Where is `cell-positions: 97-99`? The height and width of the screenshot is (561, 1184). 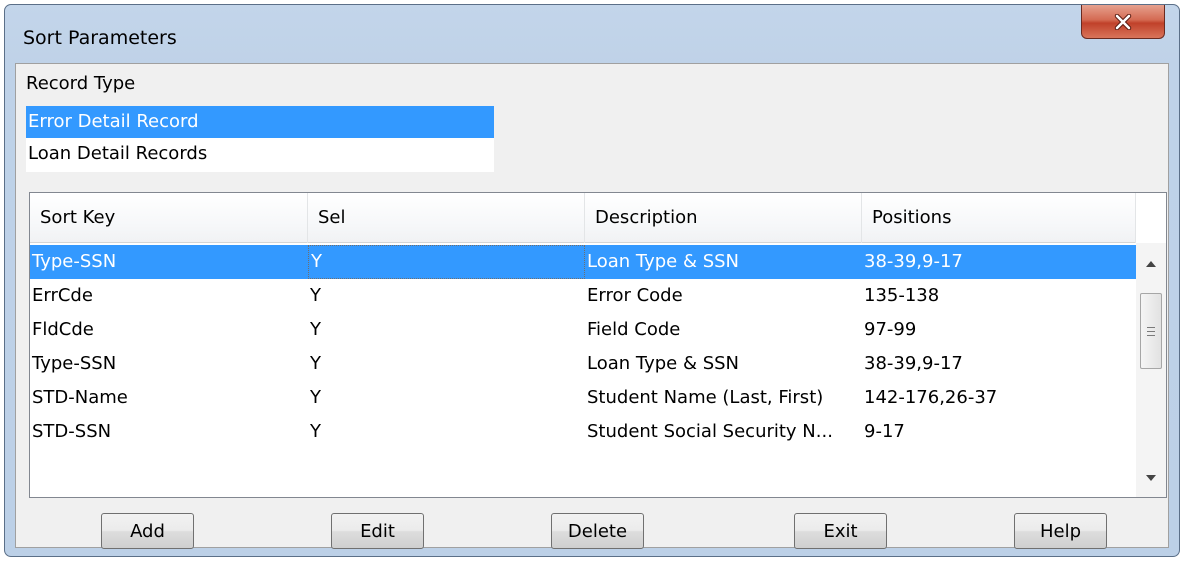 cell-positions: 97-99 is located at coordinates (999, 330).